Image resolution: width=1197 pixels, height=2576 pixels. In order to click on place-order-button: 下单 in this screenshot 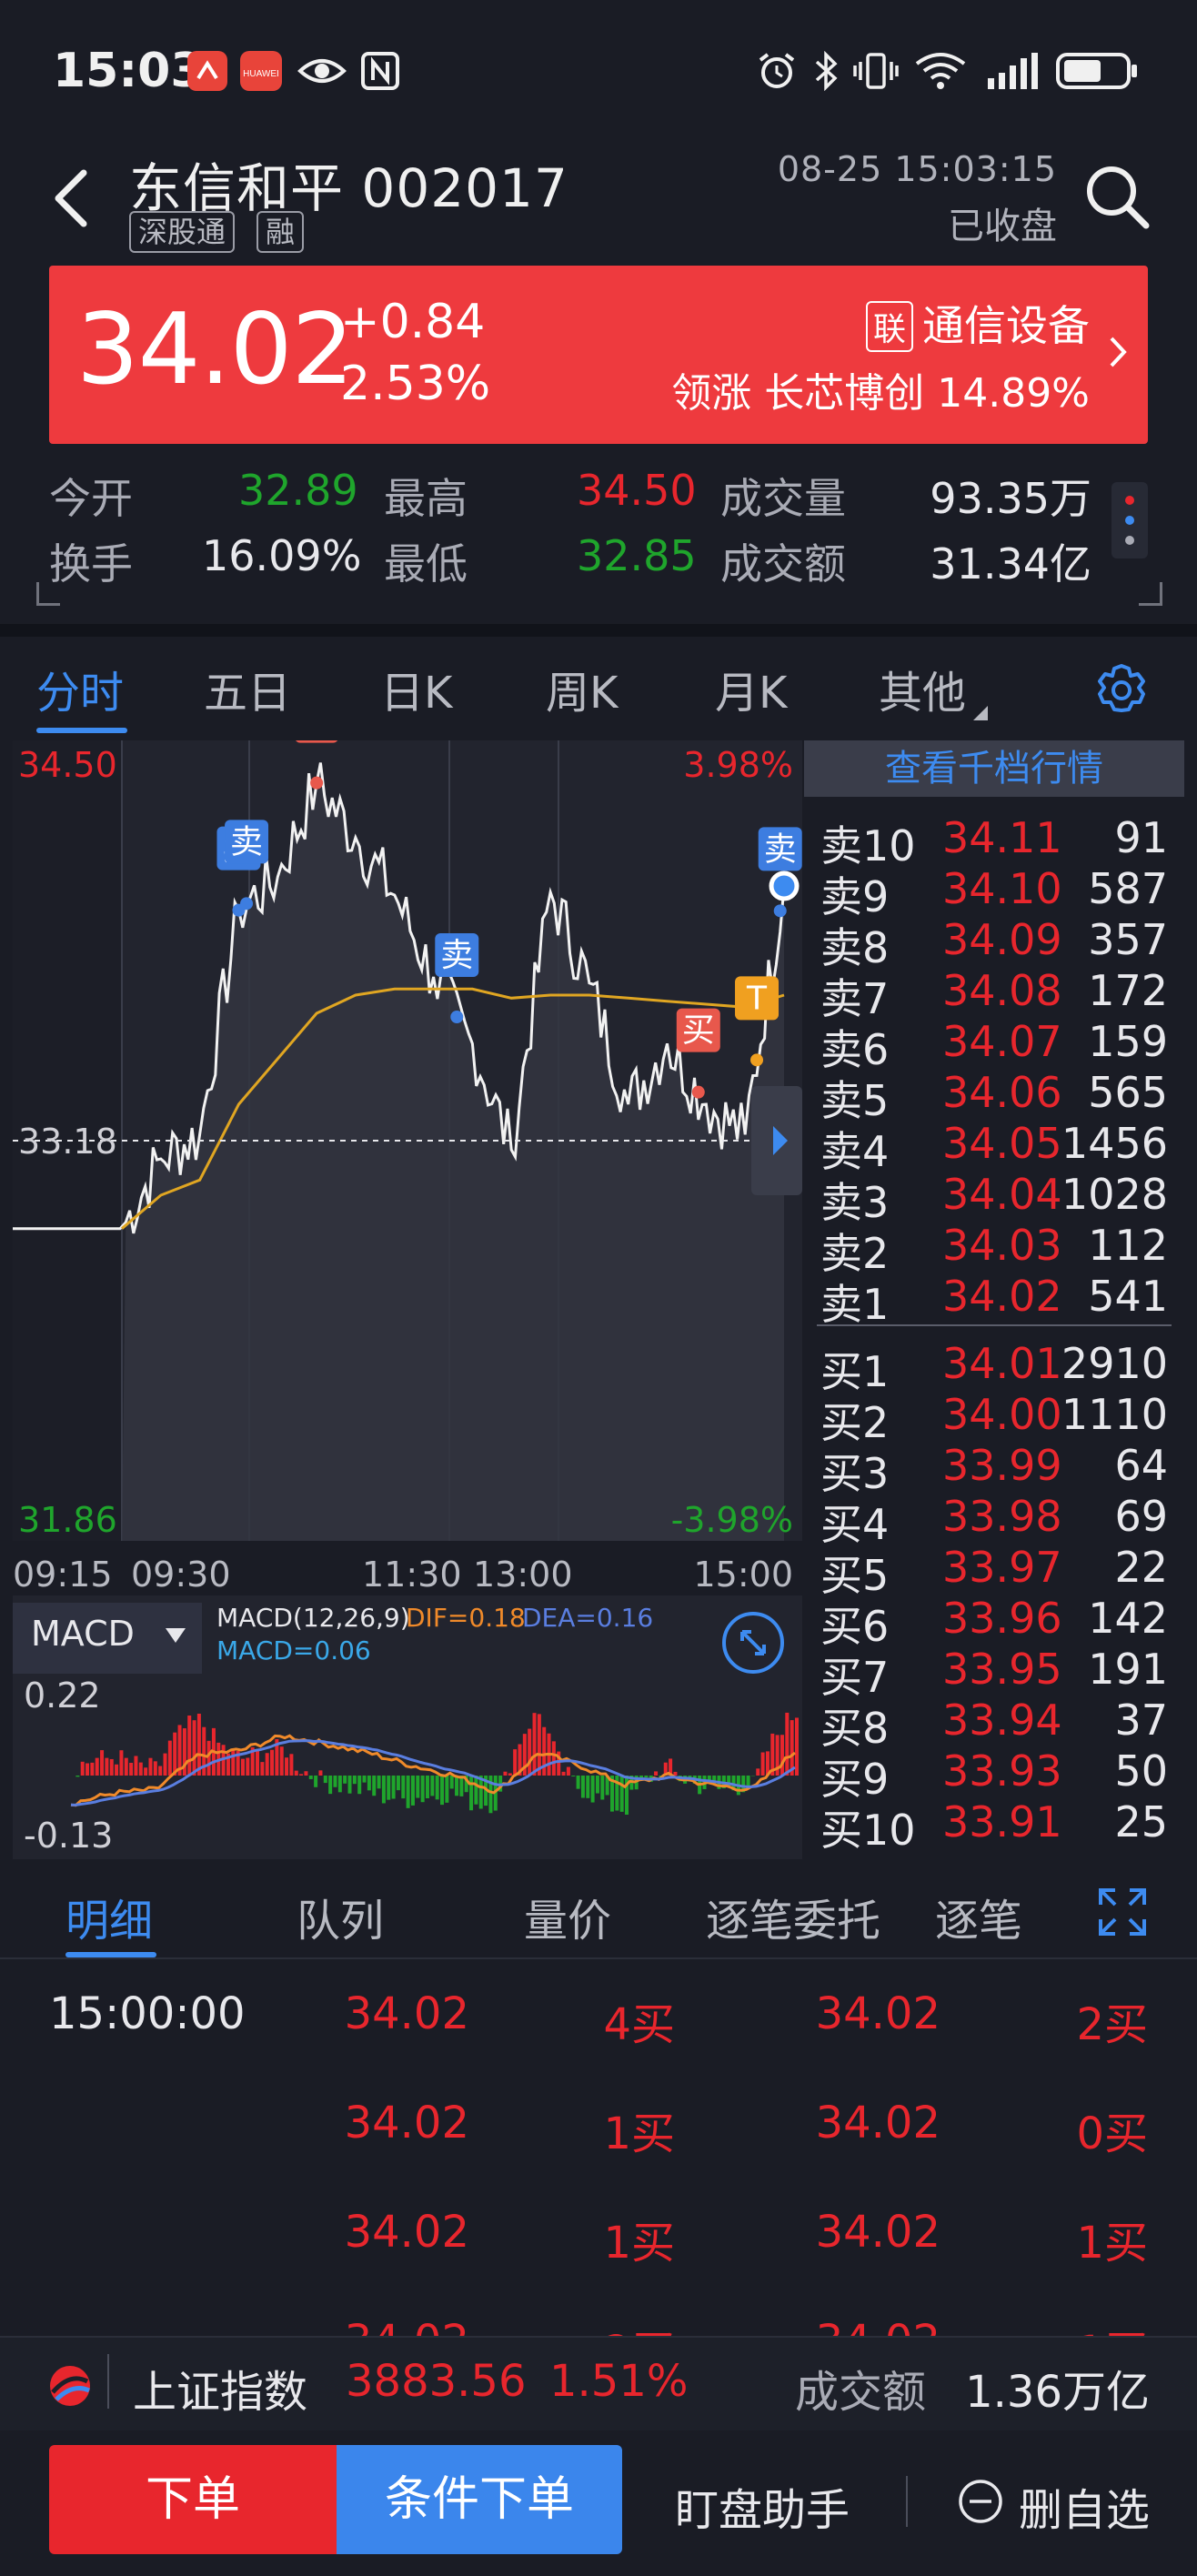, I will do `click(193, 2499)`.